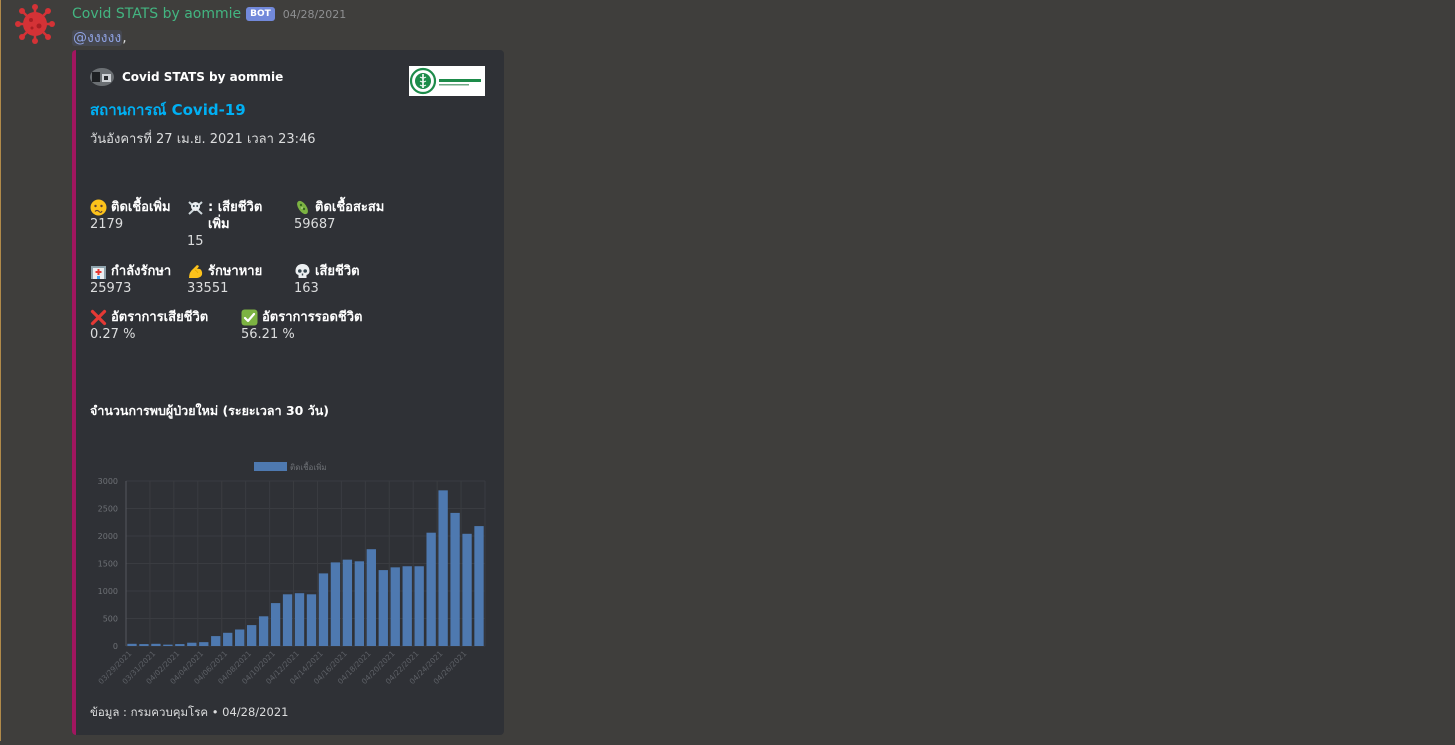 This screenshot has height=745, width=1455. I want to click on legend-label: ติดเชื้อเพิ่ม, so click(308, 466).